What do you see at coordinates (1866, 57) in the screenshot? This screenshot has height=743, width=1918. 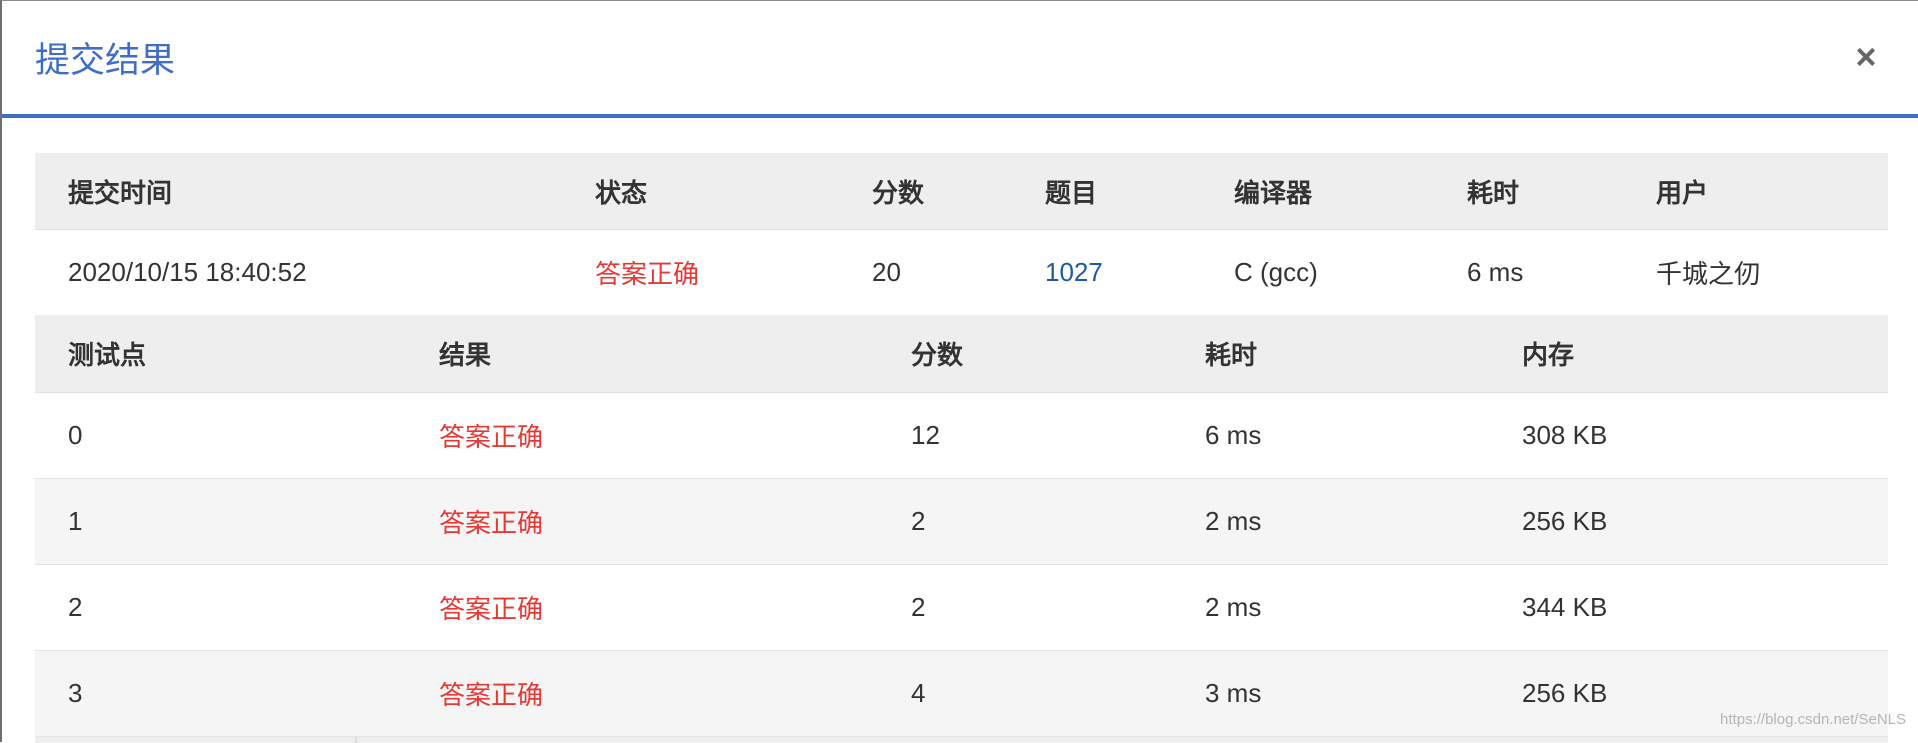 I see `close-icon: ×` at bounding box center [1866, 57].